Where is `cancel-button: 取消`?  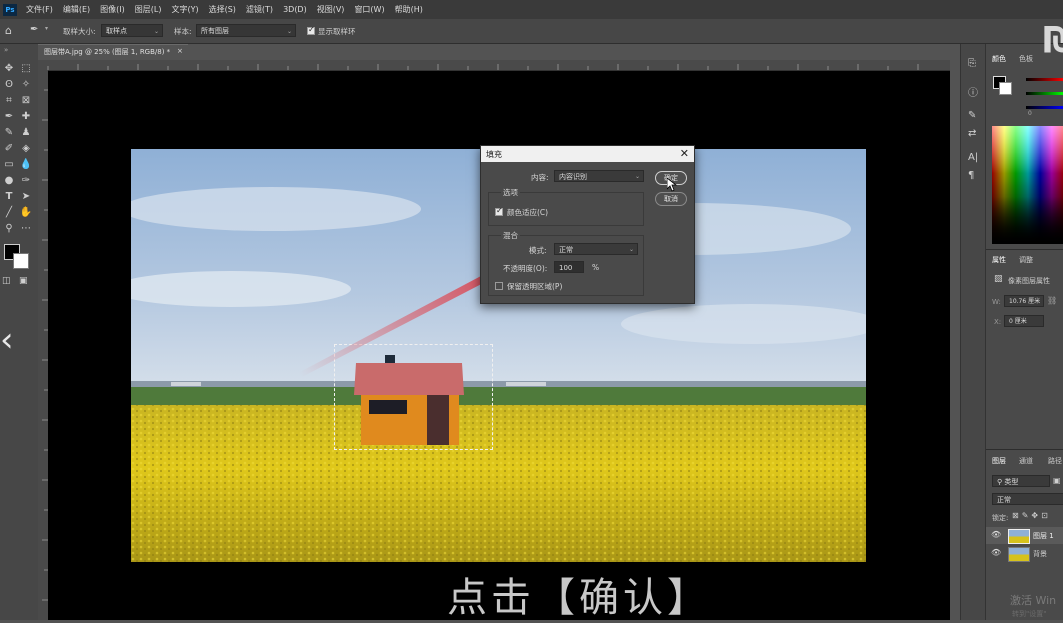
cancel-button: 取消 is located at coordinates (671, 199).